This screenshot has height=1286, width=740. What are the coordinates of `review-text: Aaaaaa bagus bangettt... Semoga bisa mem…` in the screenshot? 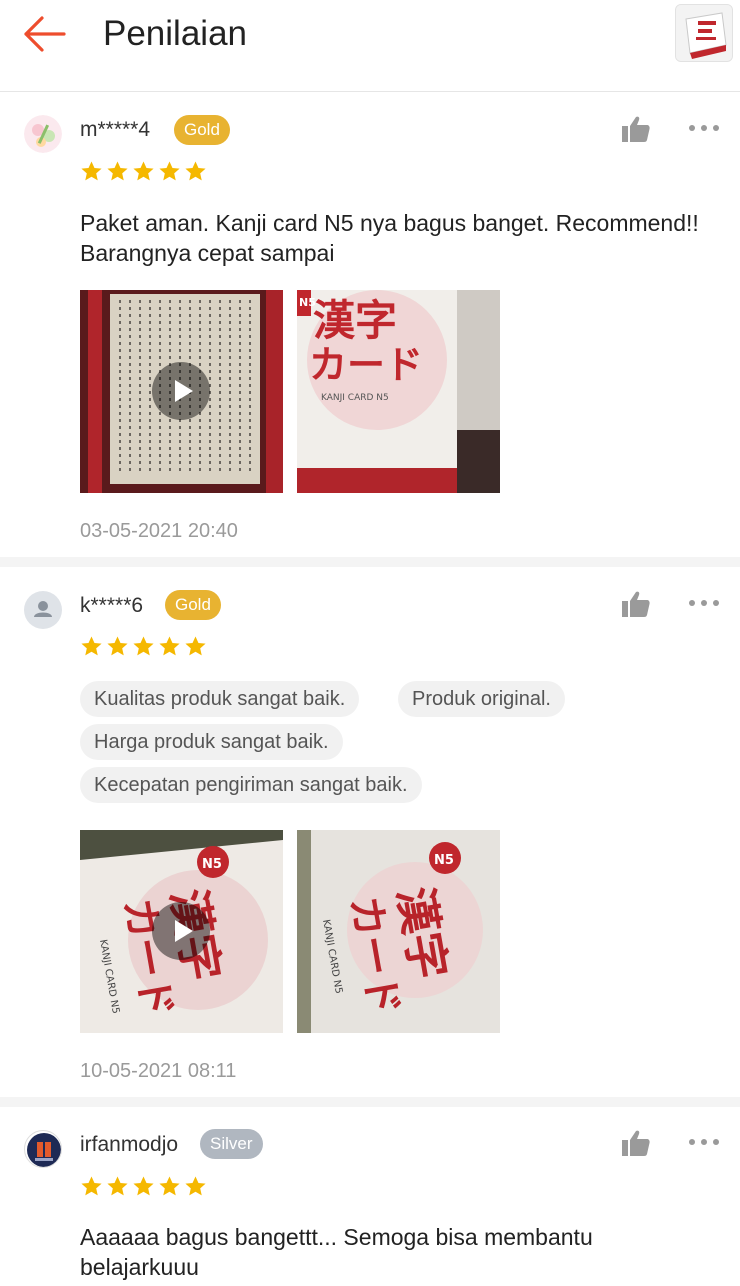 It's located at (336, 1252).